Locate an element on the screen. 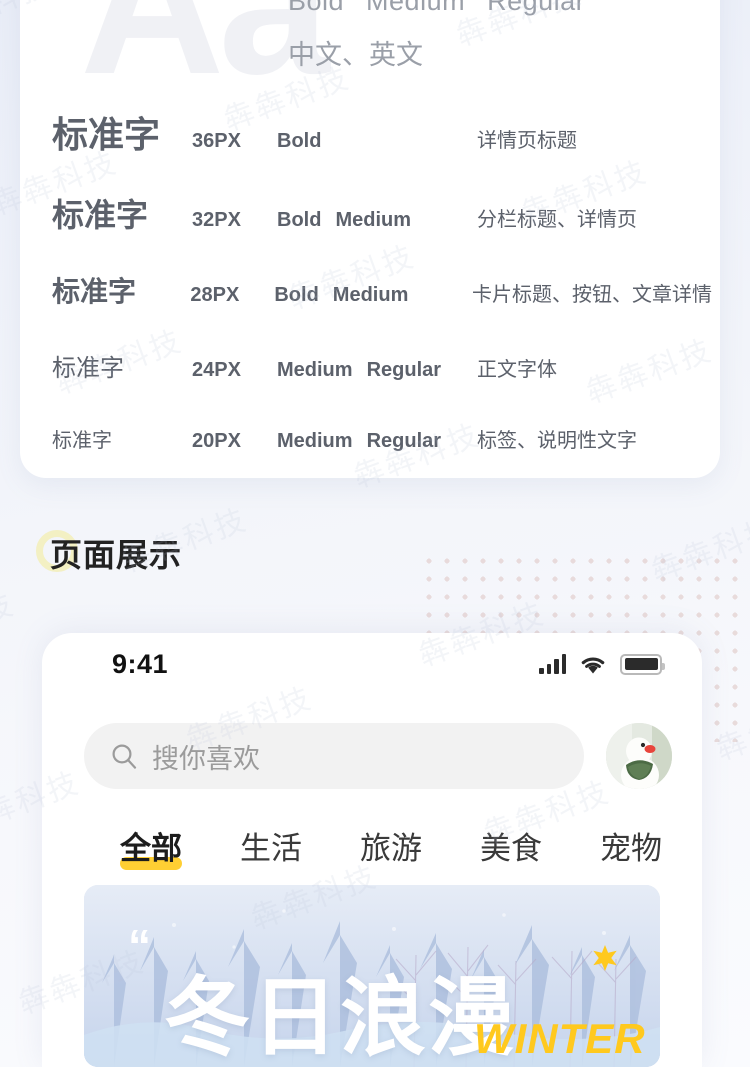 The height and width of the screenshot is (1067, 750). weight-bold: Bold is located at coordinates (316, 8).